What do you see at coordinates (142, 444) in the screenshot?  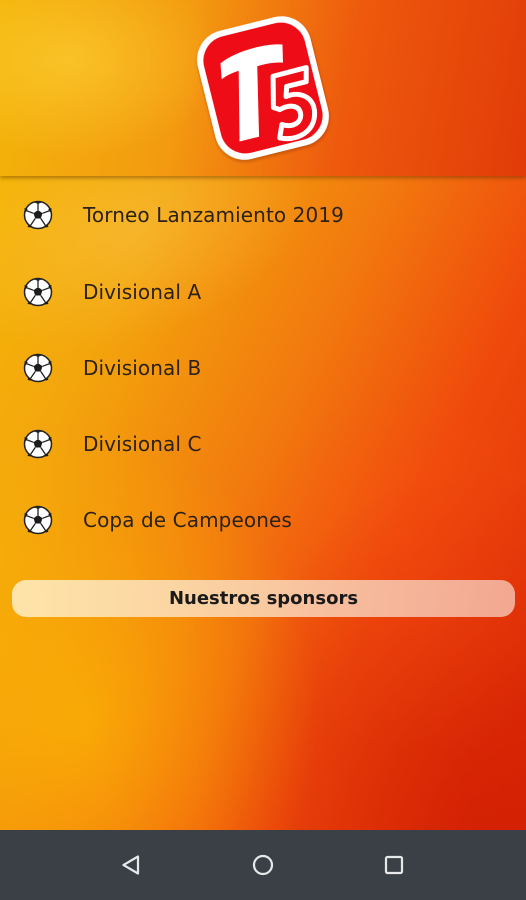 I see `menu-item-label: Divisional C` at bounding box center [142, 444].